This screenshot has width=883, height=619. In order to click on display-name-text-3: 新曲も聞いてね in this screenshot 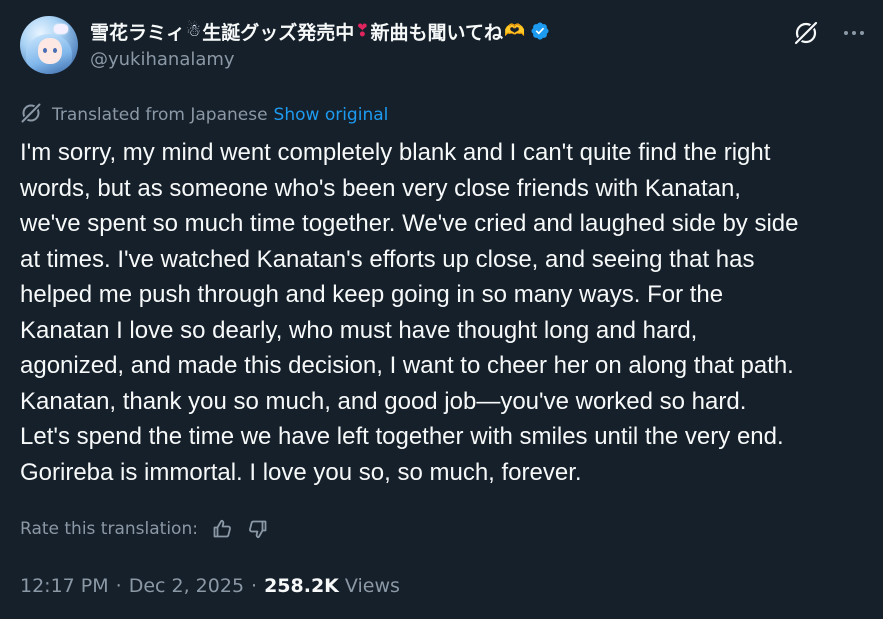, I will do `click(436, 32)`.